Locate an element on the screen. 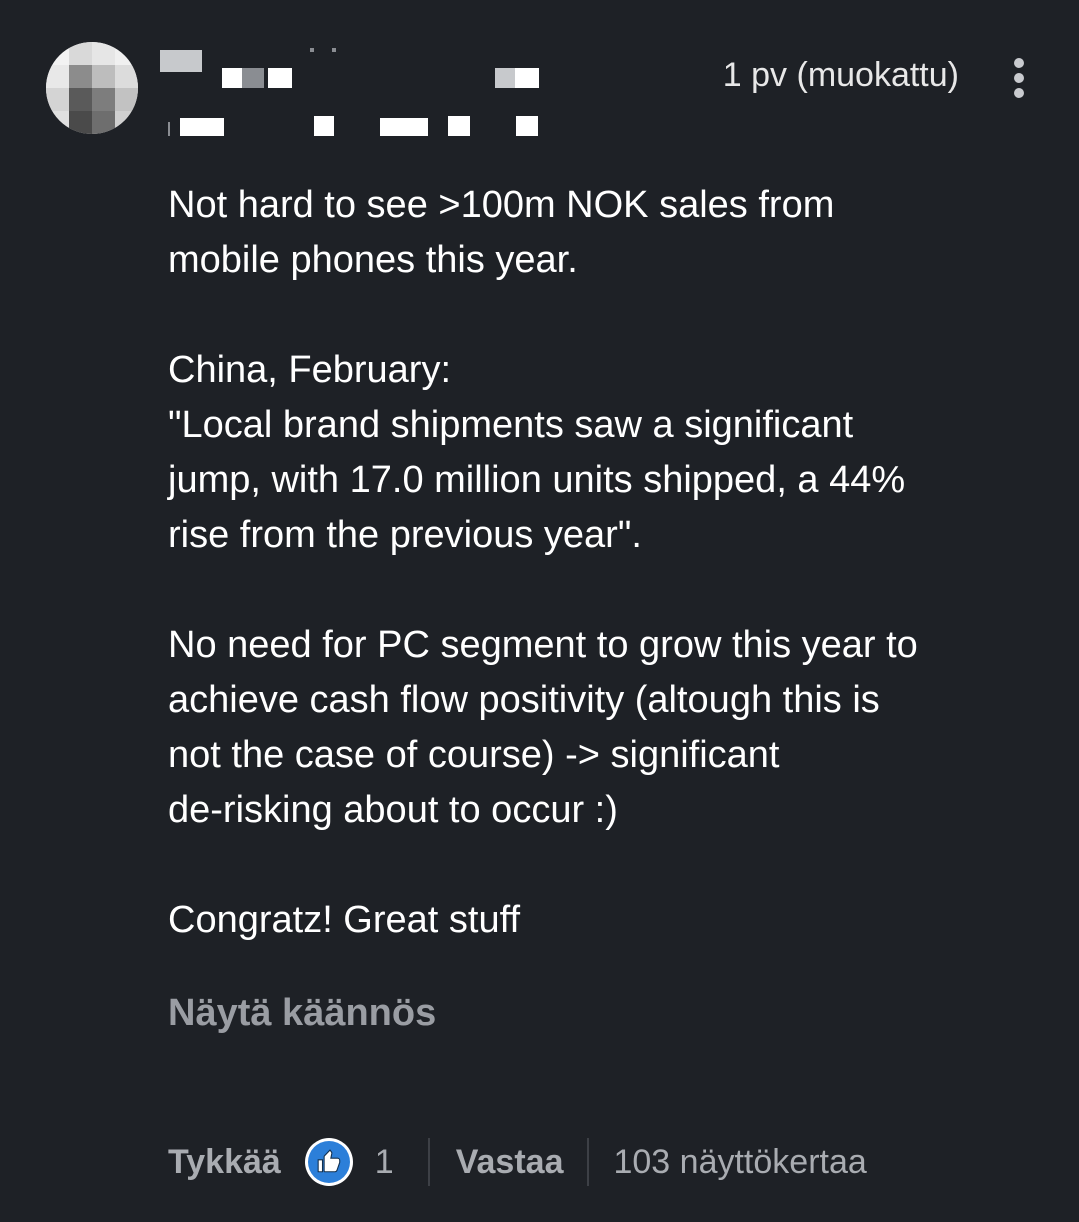 The width and height of the screenshot is (1079, 1222). comment-line: mobile phones this year. is located at coordinates (373, 260).